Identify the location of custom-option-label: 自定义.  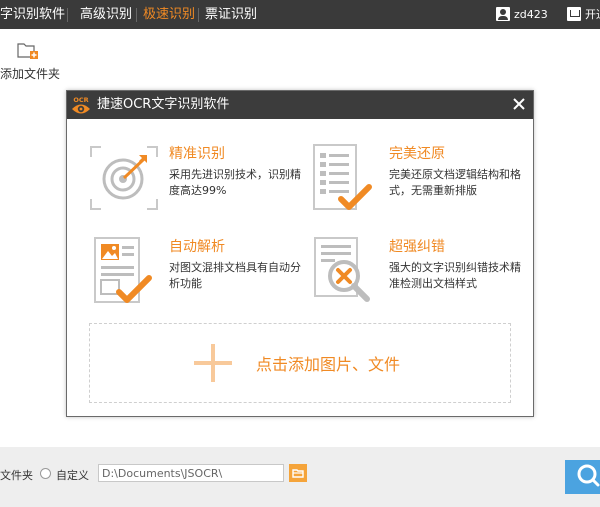
(72, 475).